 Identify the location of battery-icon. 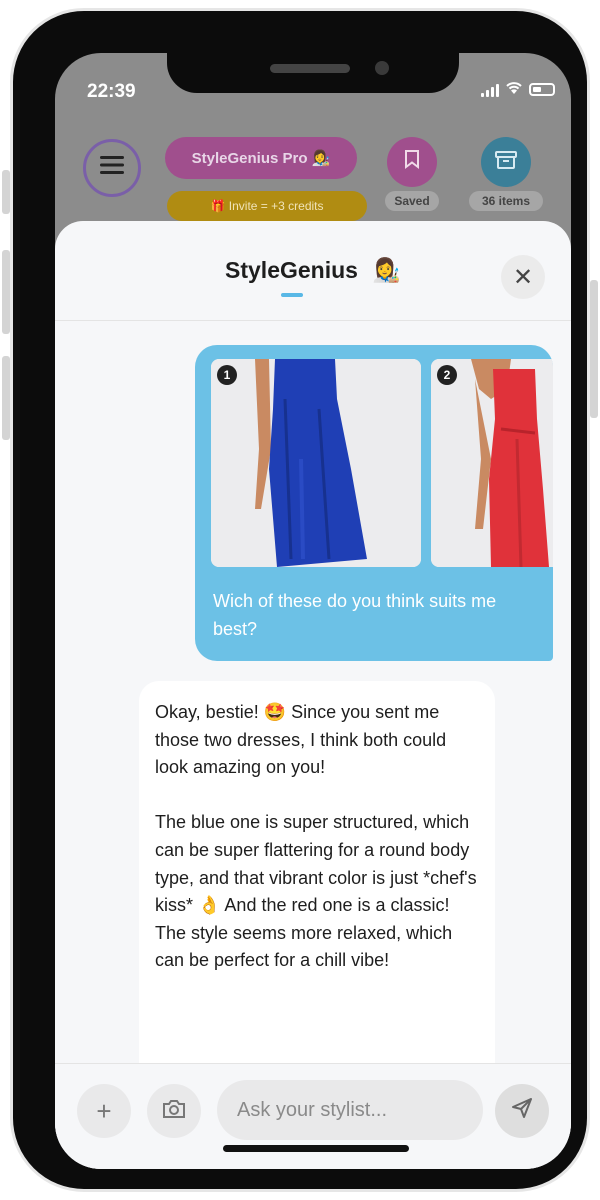
(542, 89).